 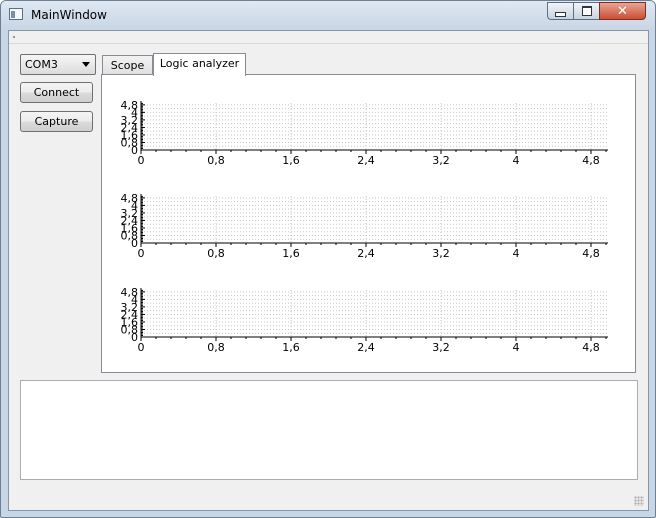 I want to click on close-icon: ✕, so click(x=622, y=11).